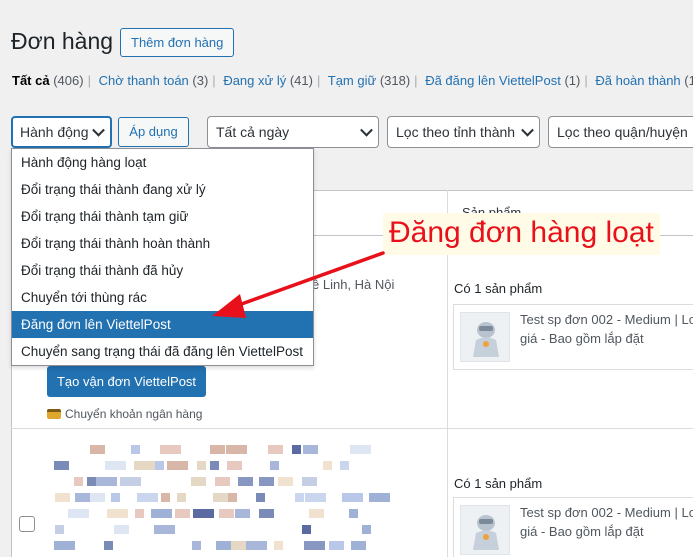  What do you see at coordinates (27, 524) in the screenshot?
I see `row-select-checkbox` at bounding box center [27, 524].